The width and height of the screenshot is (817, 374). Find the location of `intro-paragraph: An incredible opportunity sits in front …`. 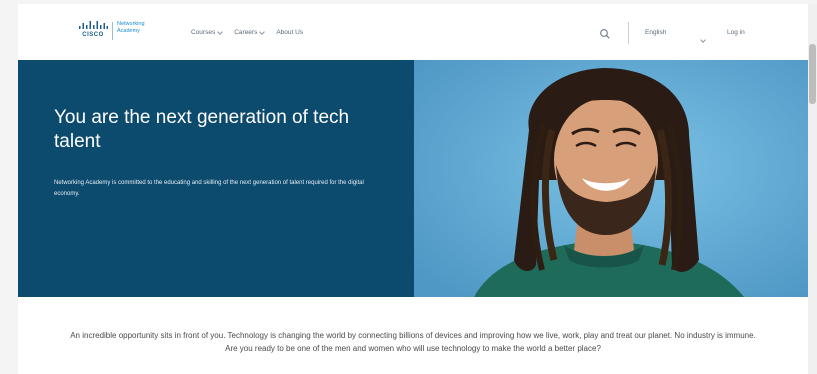

intro-paragraph: An incredible opportunity sits in front … is located at coordinates (413, 342).